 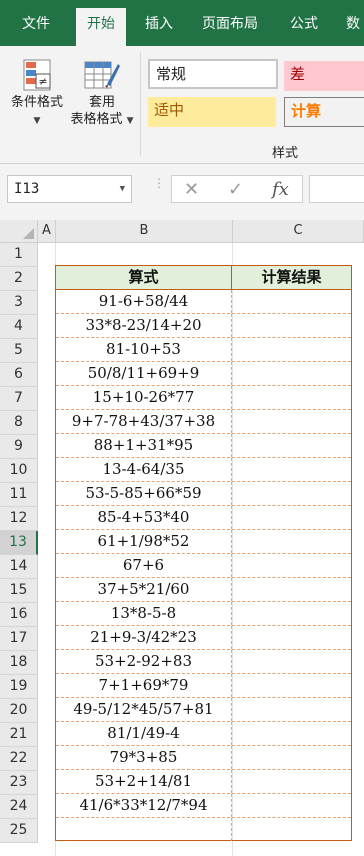 I want to click on tab-file: 文件, so click(x=36, y=24).